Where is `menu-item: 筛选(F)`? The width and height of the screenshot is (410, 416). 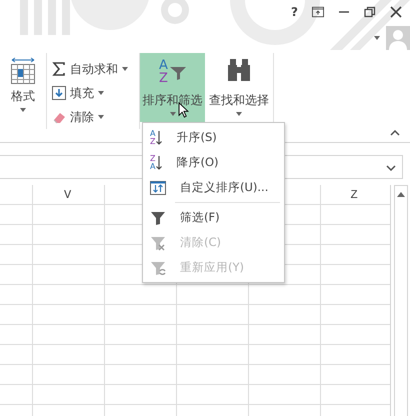
menu-item: 筛选(F) is located at coordinates (213, 217).